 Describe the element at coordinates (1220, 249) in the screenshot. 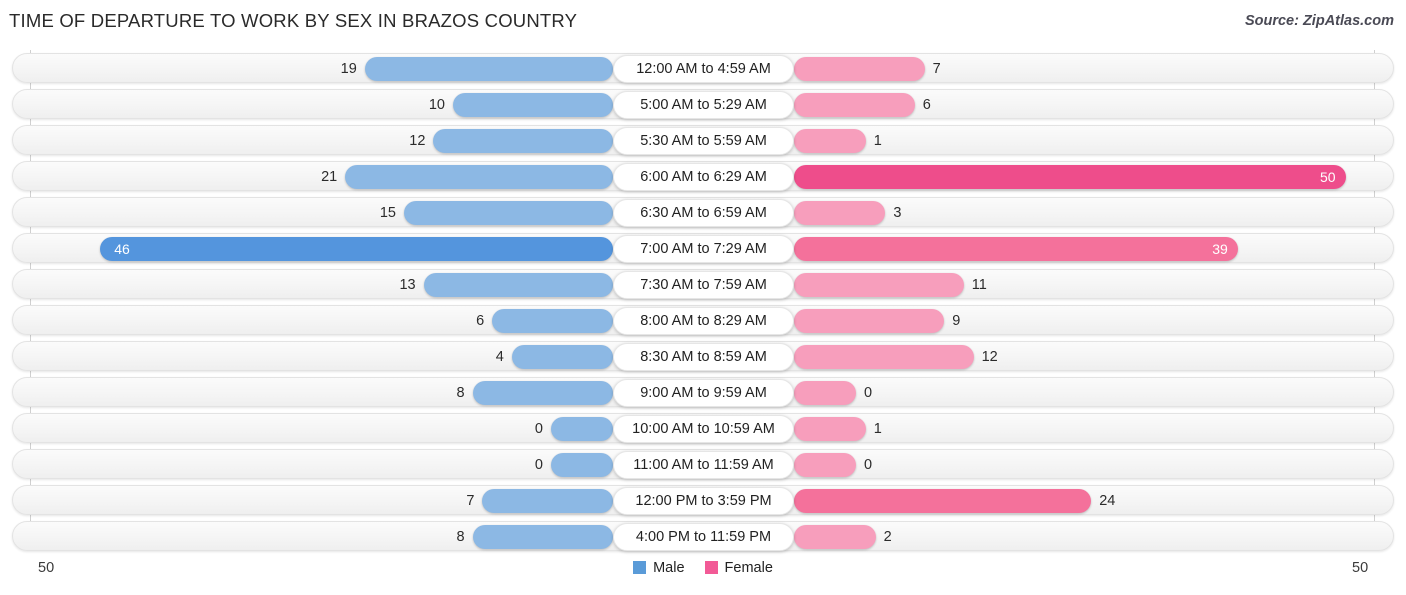

I see `female-value-label: 39` at that location.